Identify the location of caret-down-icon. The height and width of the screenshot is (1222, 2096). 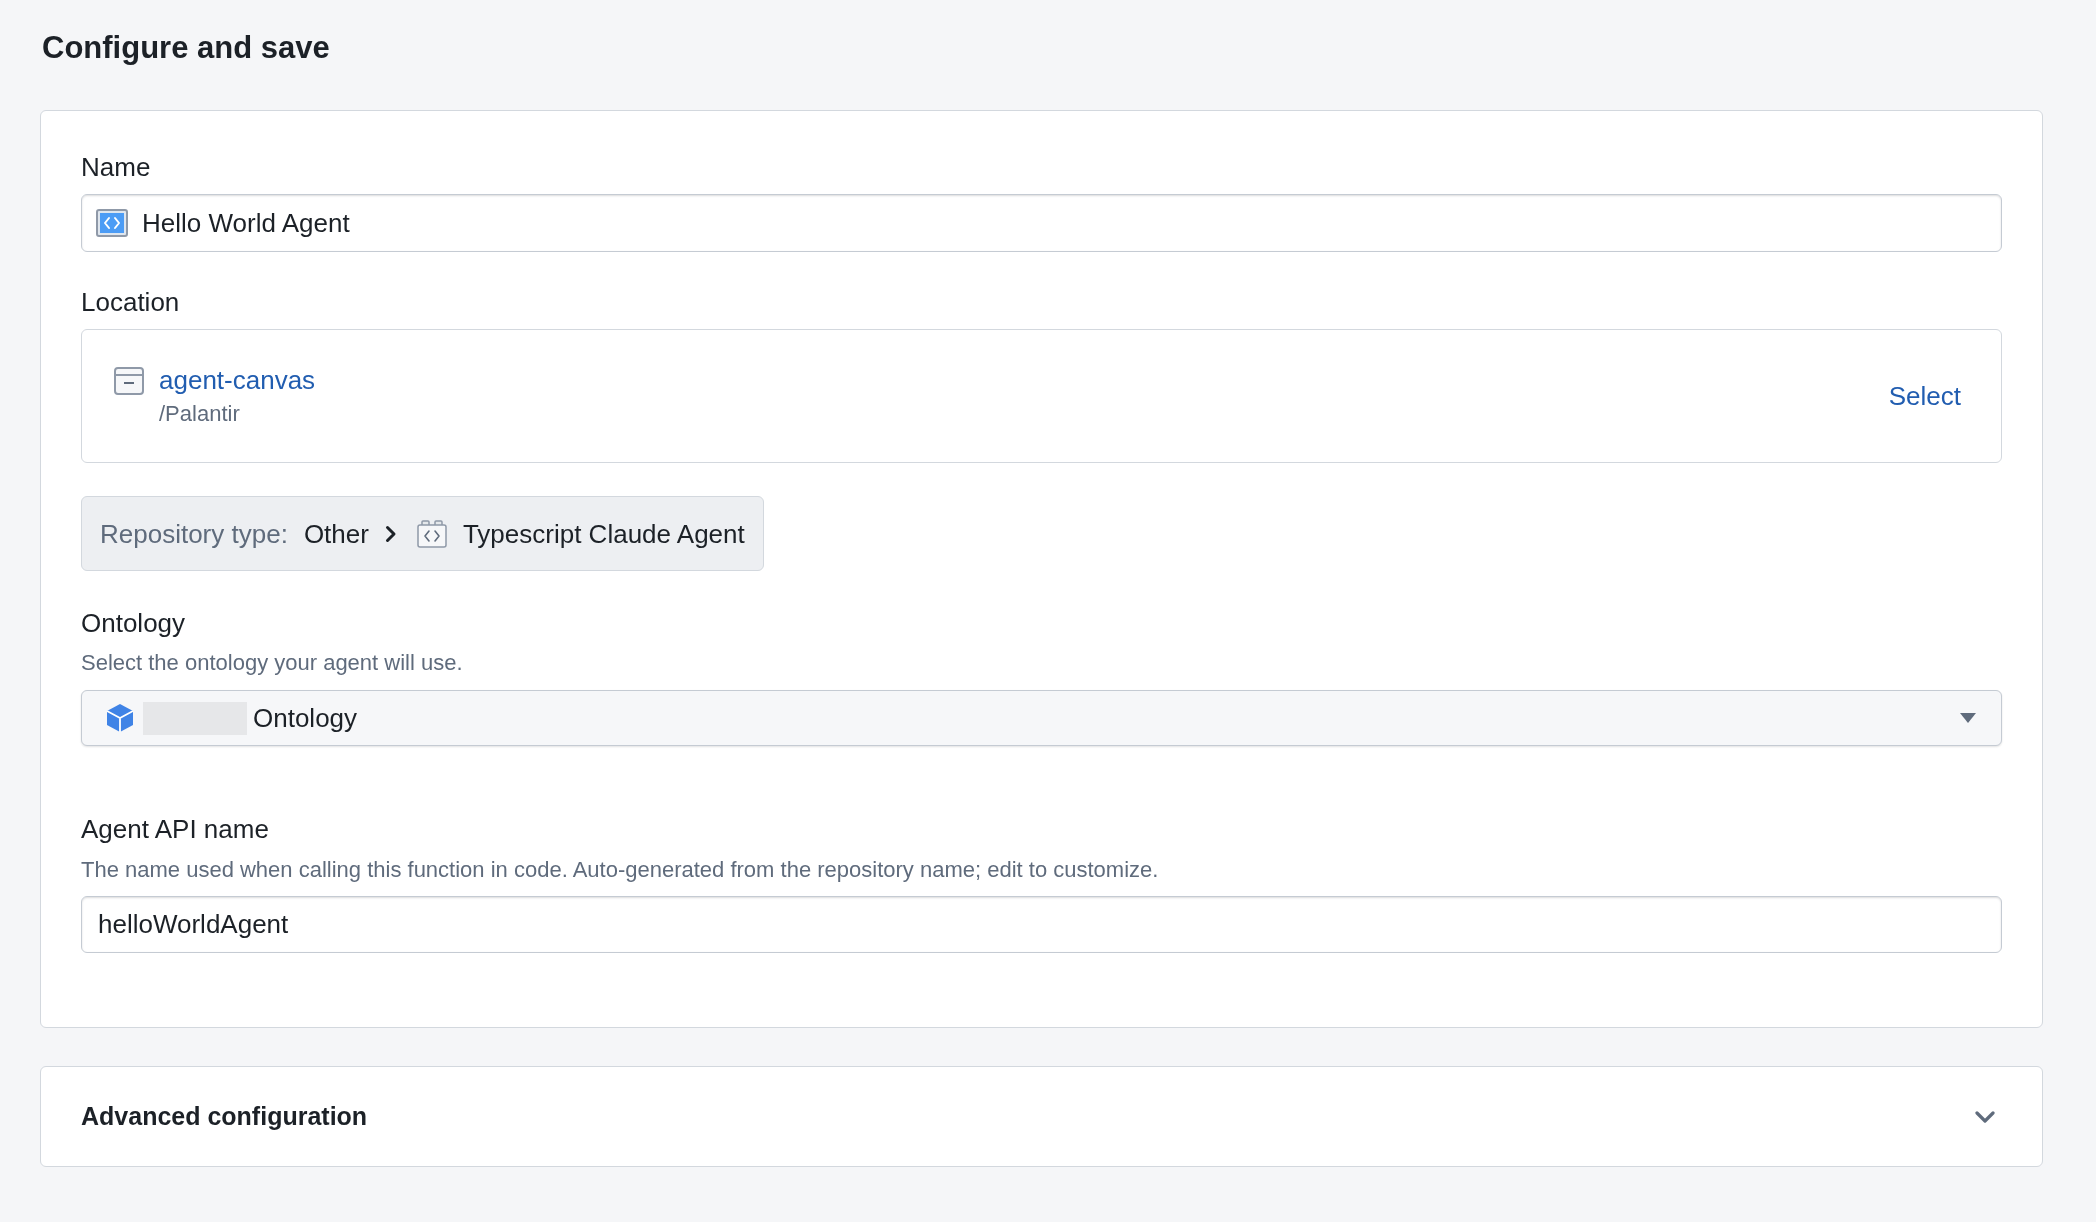
(1968, 718).